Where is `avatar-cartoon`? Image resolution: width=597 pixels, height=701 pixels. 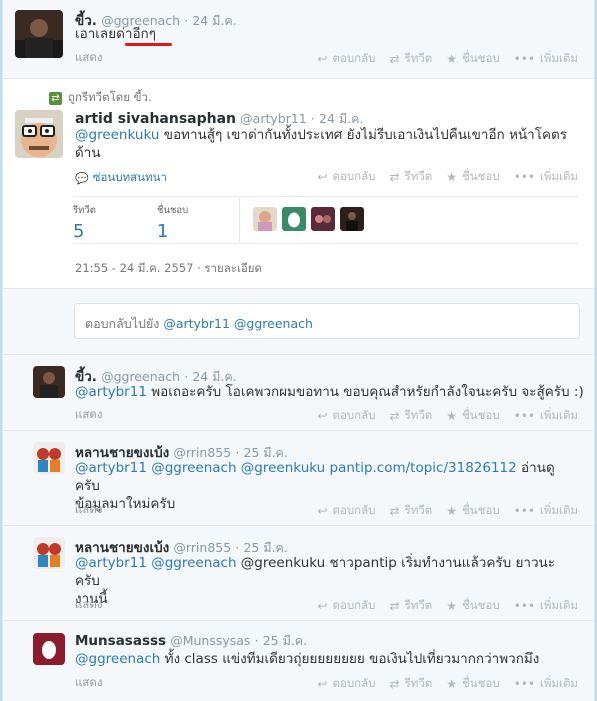
avatar-cartoon is located at coordinates (39, 134).